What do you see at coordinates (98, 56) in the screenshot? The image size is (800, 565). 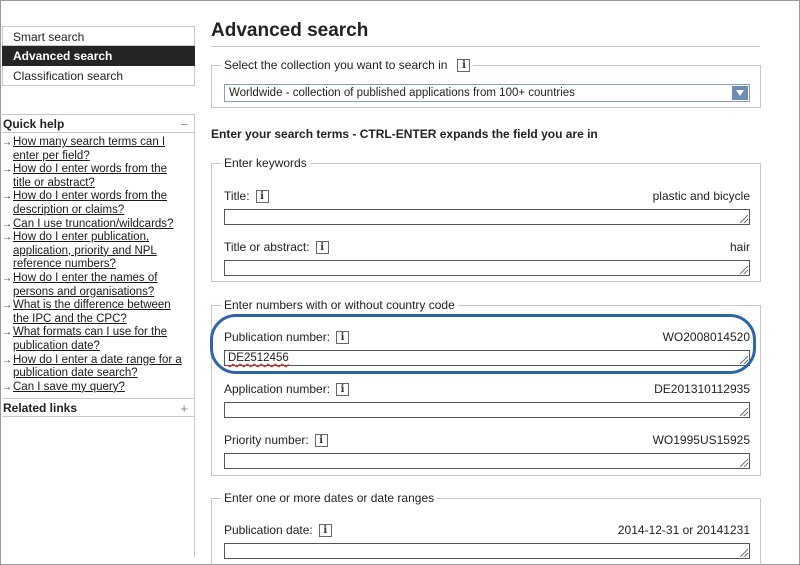 I see `nav-advanced-search: Advanced search` at bounding box center [98, 56].